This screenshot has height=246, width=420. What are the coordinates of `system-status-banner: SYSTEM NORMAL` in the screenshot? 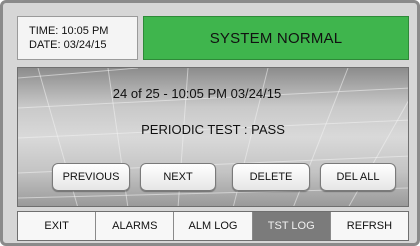 It's located at (276, 38).